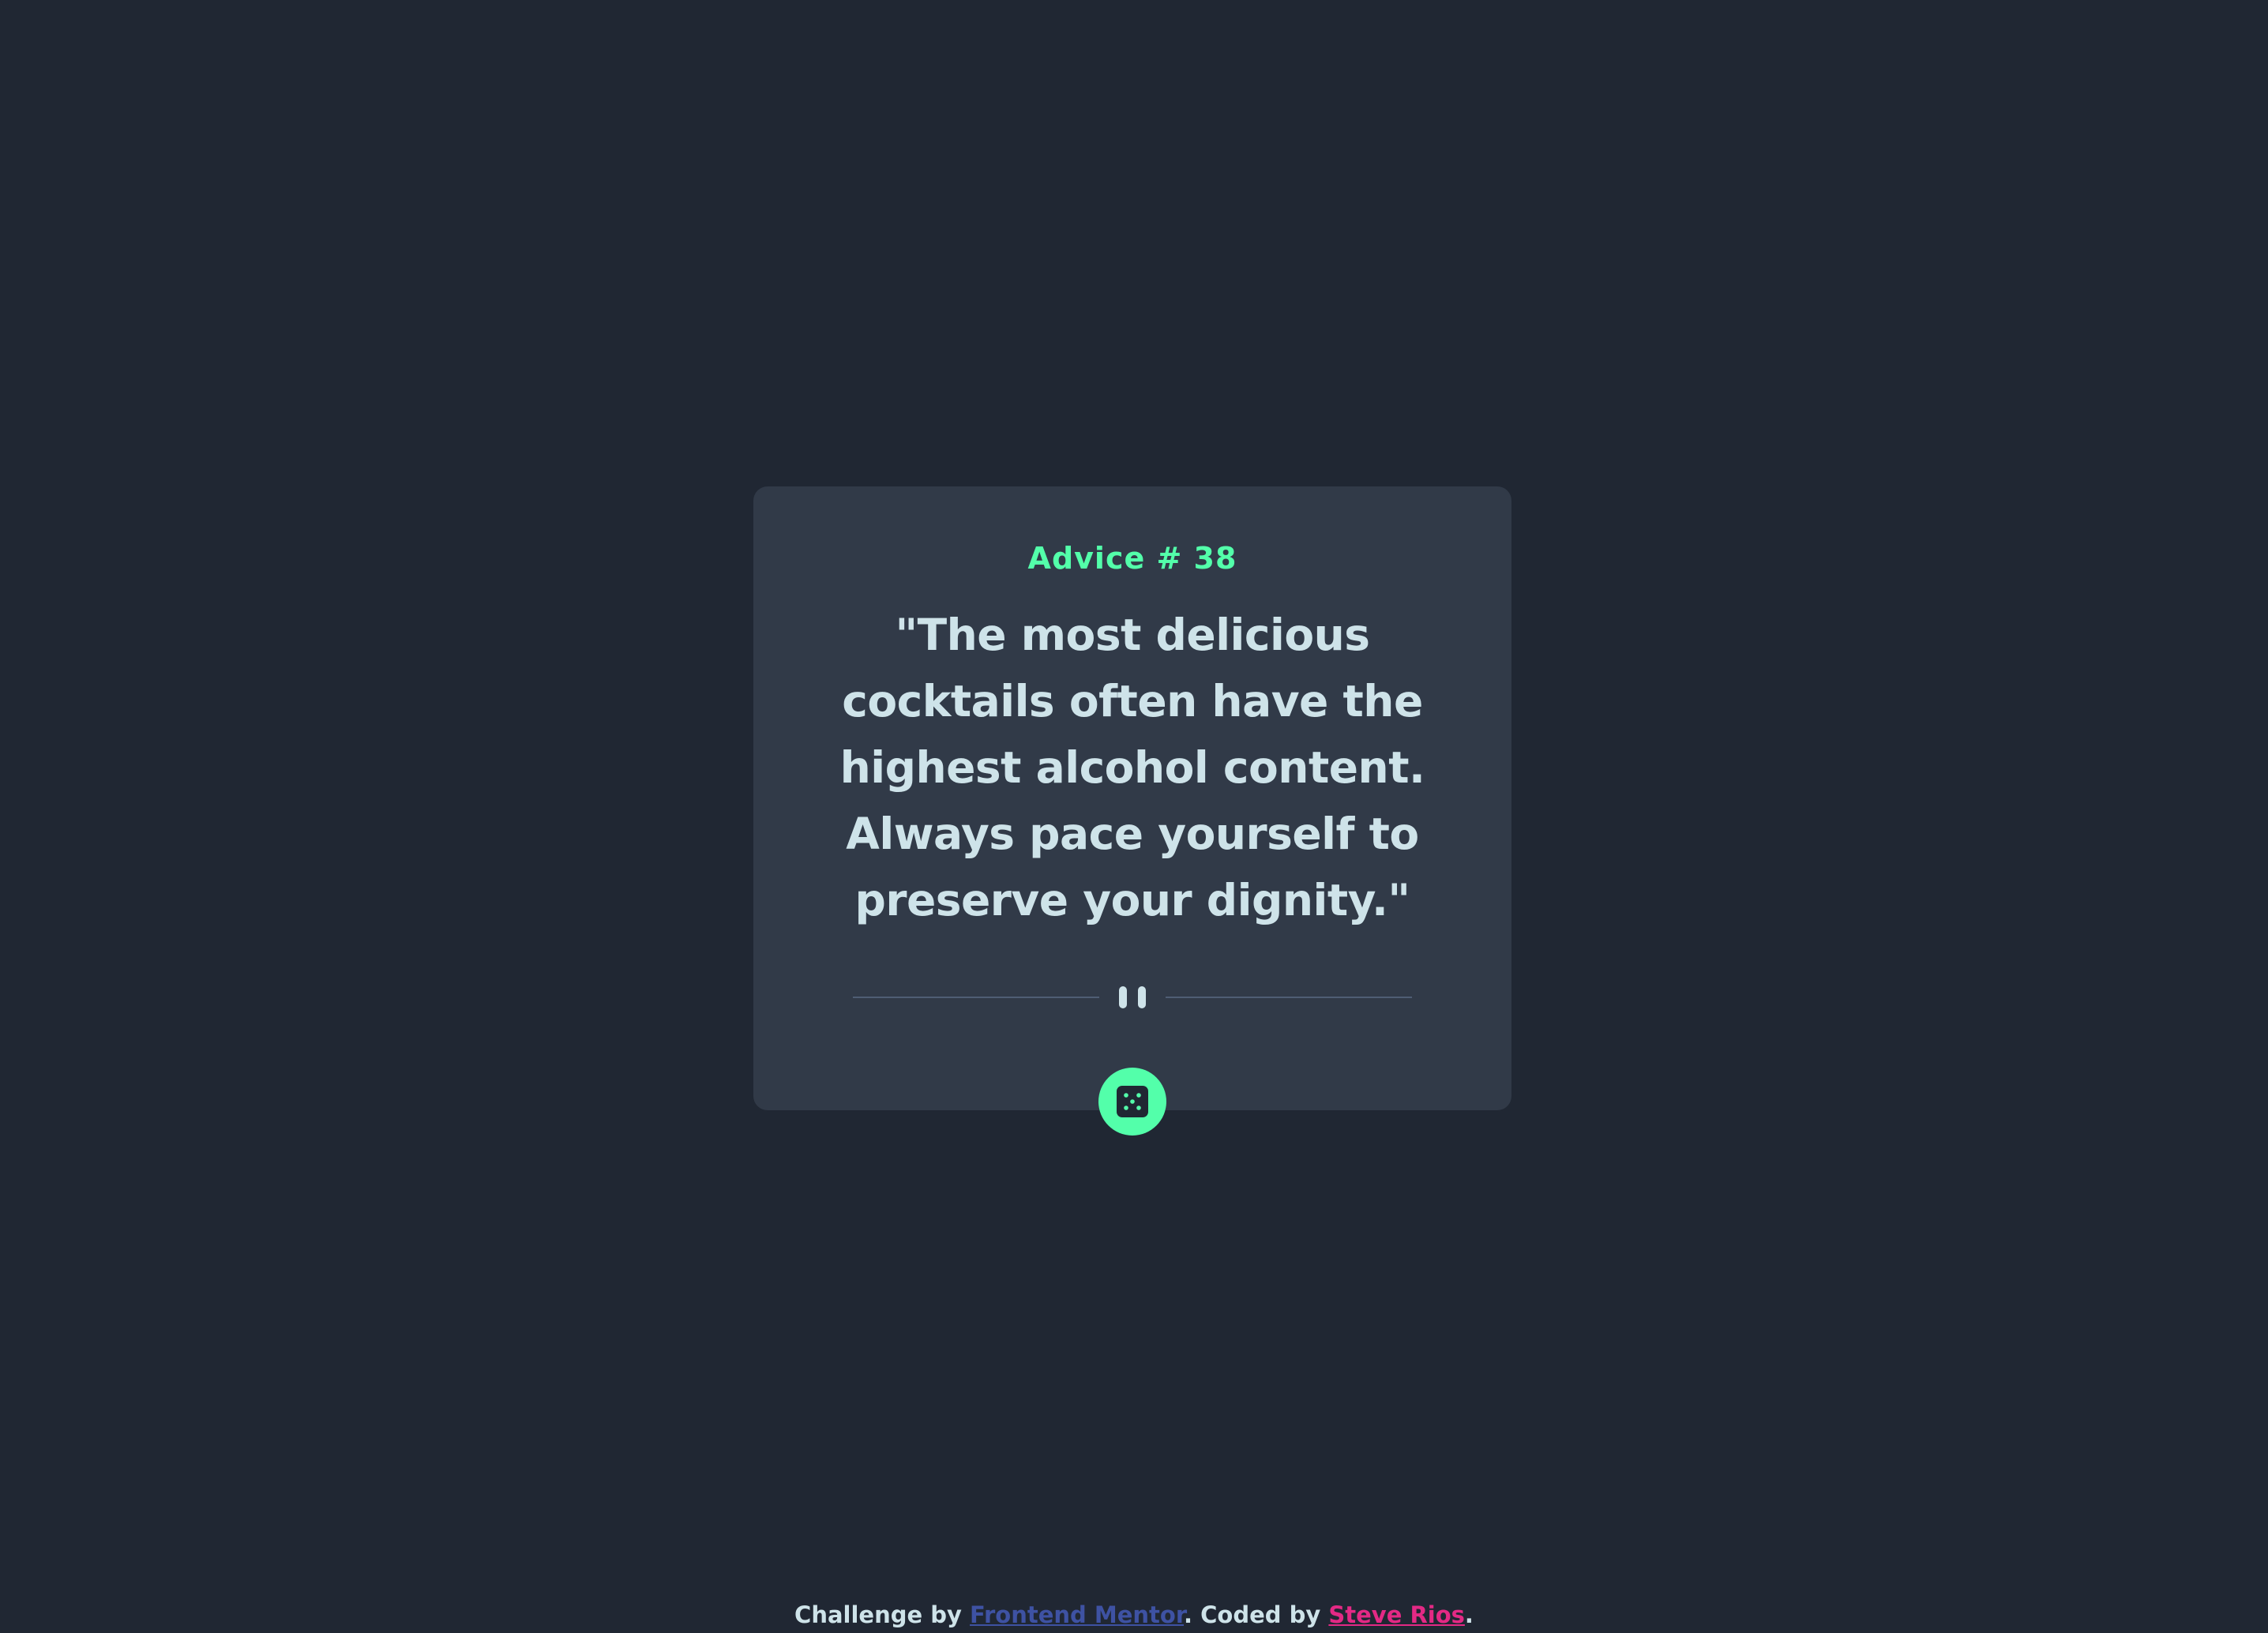  I want to click on advice-number: Advice # 38, so click(1132, 558).